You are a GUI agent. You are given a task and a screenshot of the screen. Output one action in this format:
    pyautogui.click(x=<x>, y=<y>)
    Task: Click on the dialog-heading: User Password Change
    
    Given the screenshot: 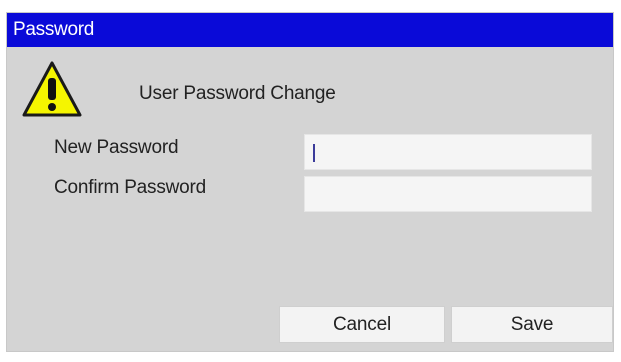 What is the action you would take?
    pyautogui.click(x=237, y=93)
    